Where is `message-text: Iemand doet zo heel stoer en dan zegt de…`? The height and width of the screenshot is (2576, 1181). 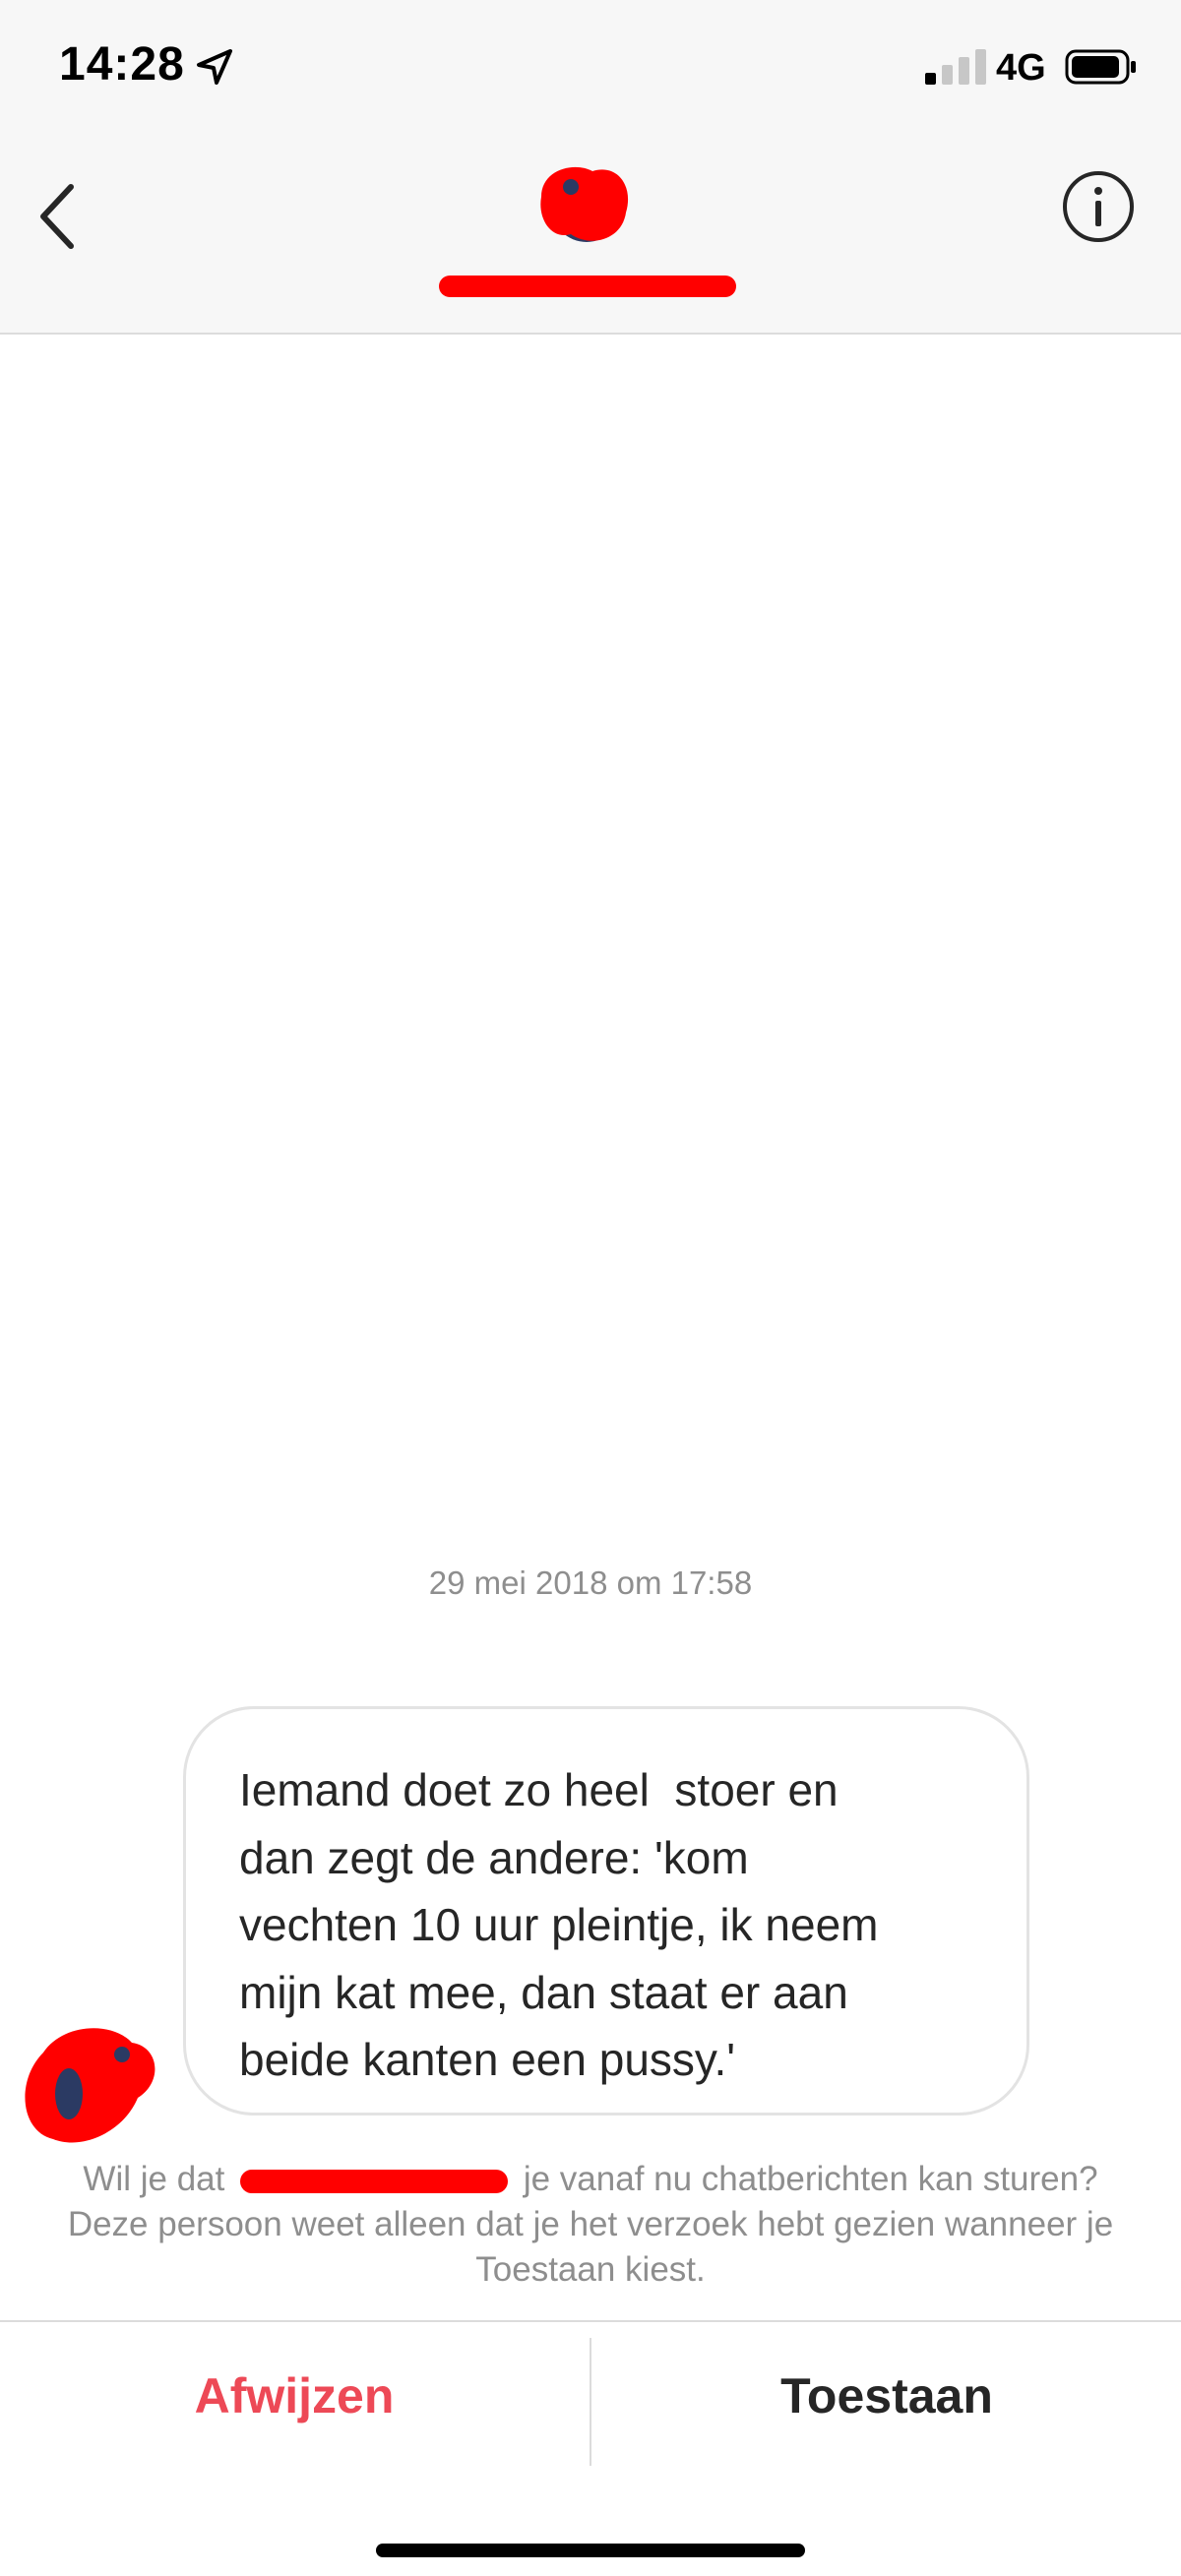 message-text: Iemand doet zo heel stoer en dan zegt de… is located at coordinates (559, 1924).